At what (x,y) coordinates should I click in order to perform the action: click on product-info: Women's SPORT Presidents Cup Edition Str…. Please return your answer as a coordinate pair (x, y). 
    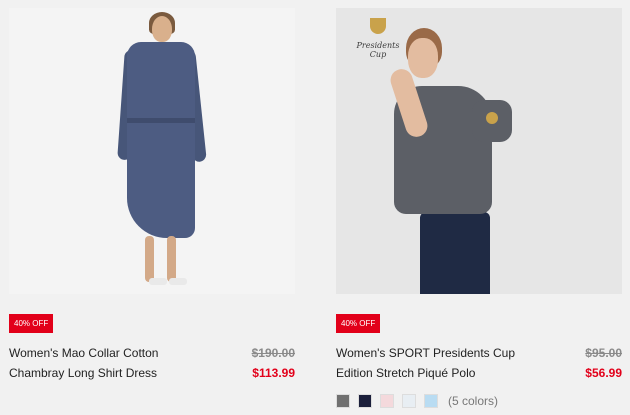
    Looking at the image, I should click on (479, 364).